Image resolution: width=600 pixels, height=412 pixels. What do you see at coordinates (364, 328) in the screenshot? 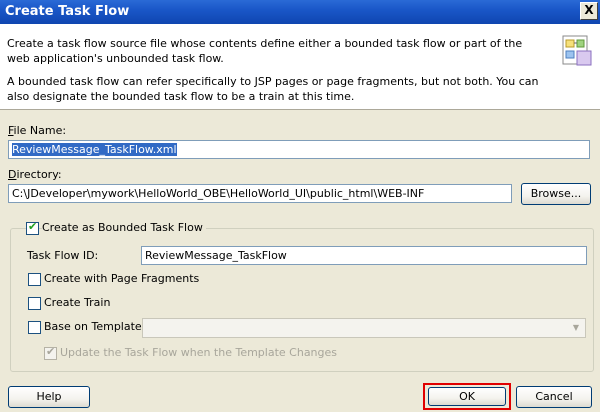
I see `template-select: ▼` at bounding box center [364, 328].